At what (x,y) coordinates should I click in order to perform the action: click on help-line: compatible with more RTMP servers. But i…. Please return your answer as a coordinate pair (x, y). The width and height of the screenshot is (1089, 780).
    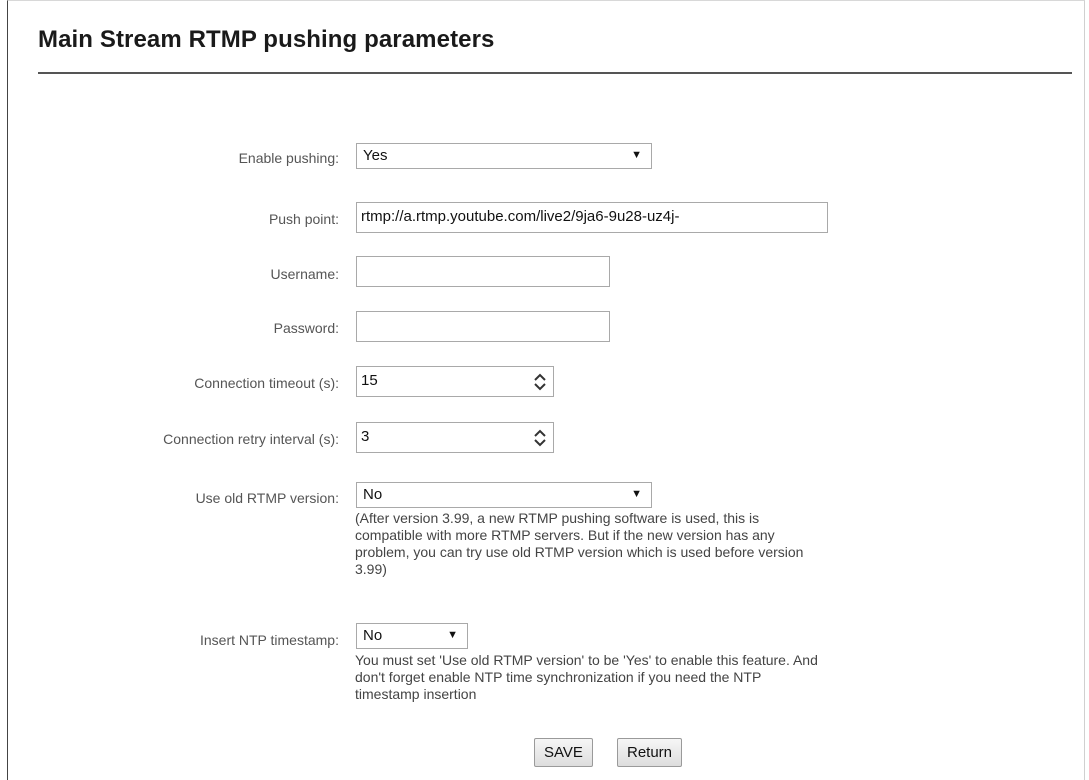
    Looking at the image, I should click on (565, 535).